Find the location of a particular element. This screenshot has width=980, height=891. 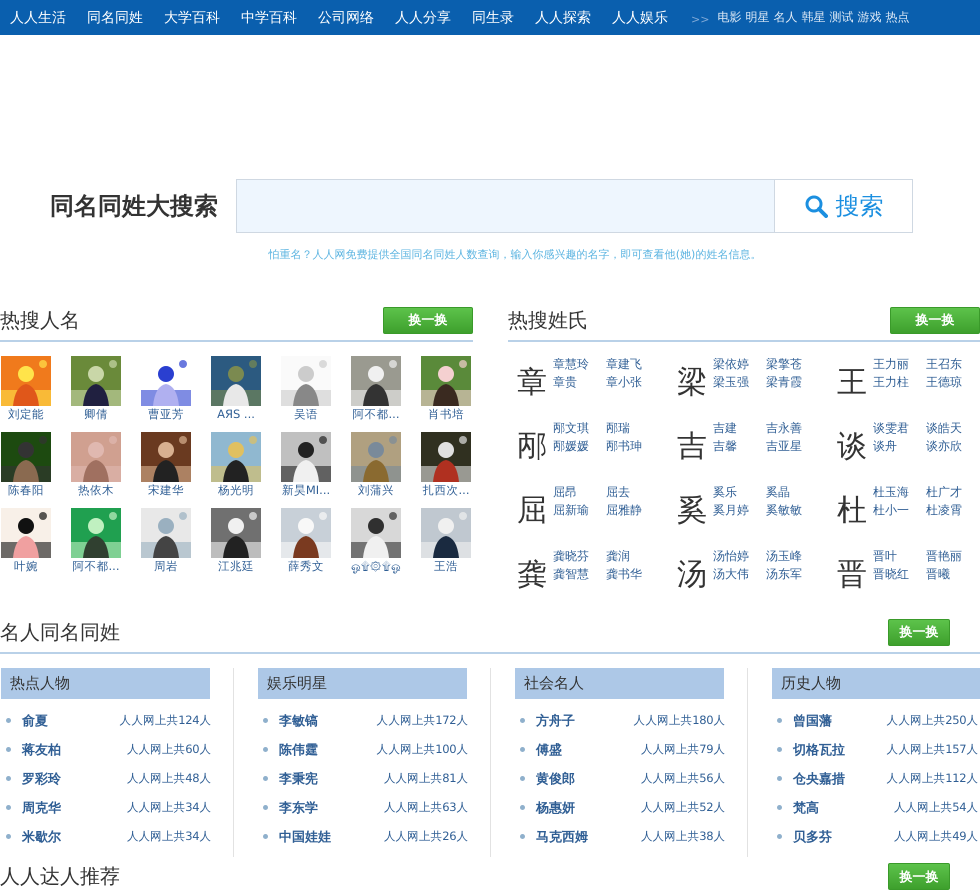

nav-link: 同名同姓 is located at coordinates (115, 17).